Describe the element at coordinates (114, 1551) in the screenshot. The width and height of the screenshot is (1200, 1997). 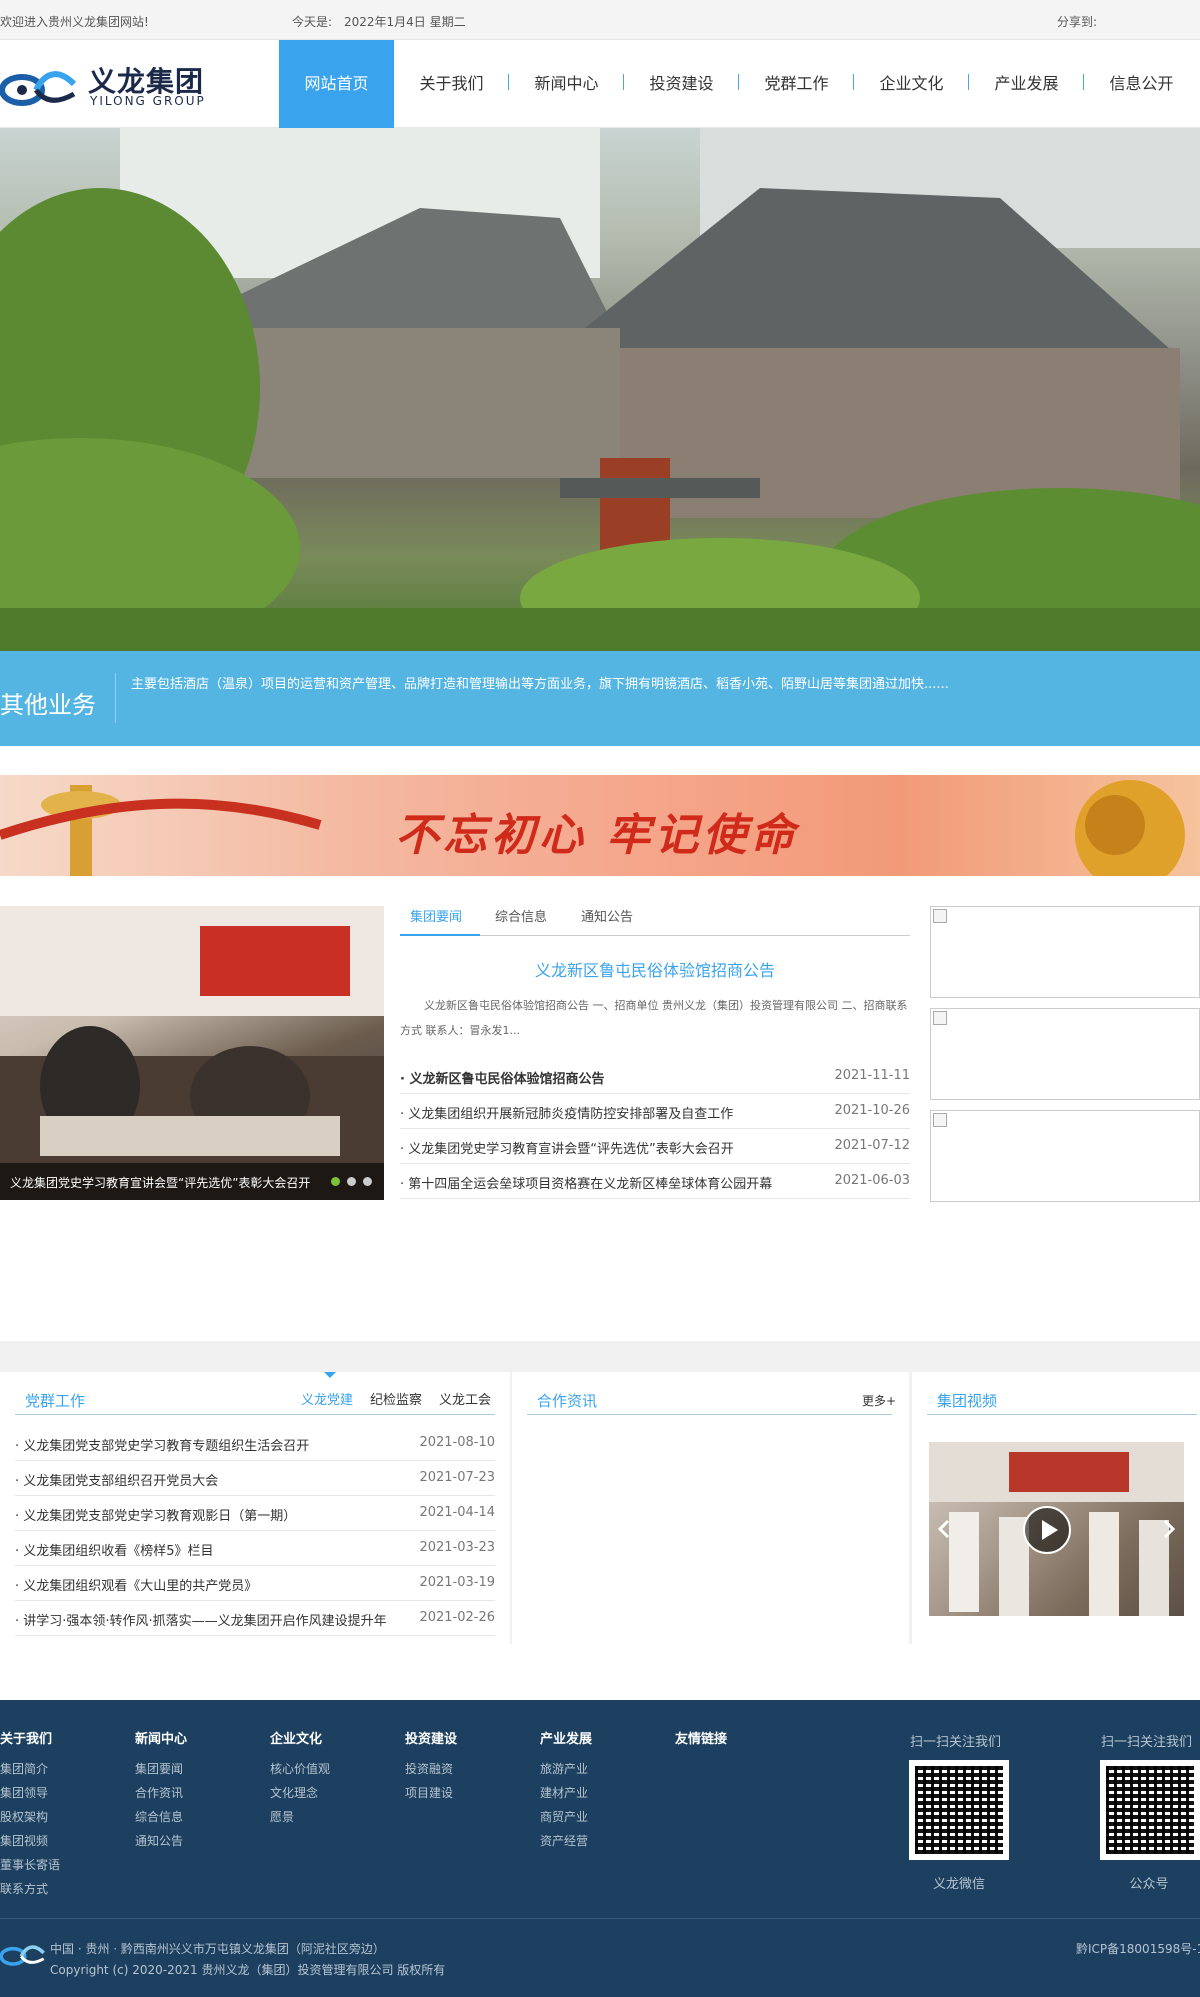
I see `party-item-title: · 义龙集团组织收看《榜样5》栏目` at that location.